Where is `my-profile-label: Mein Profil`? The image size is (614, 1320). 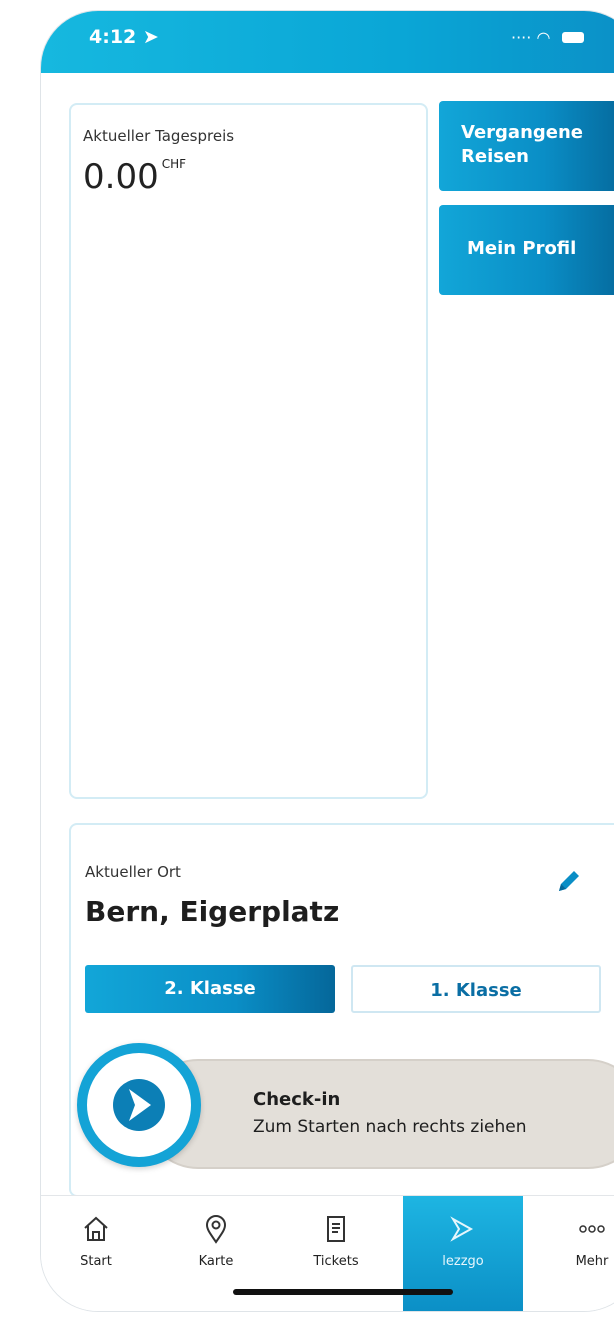
my-profile-label: Mein Profil is located at coordinates (522, 248).